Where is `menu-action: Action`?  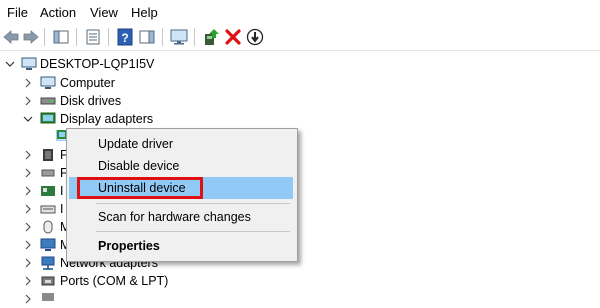 menu-action: Action is located at coordinates (58, 12).